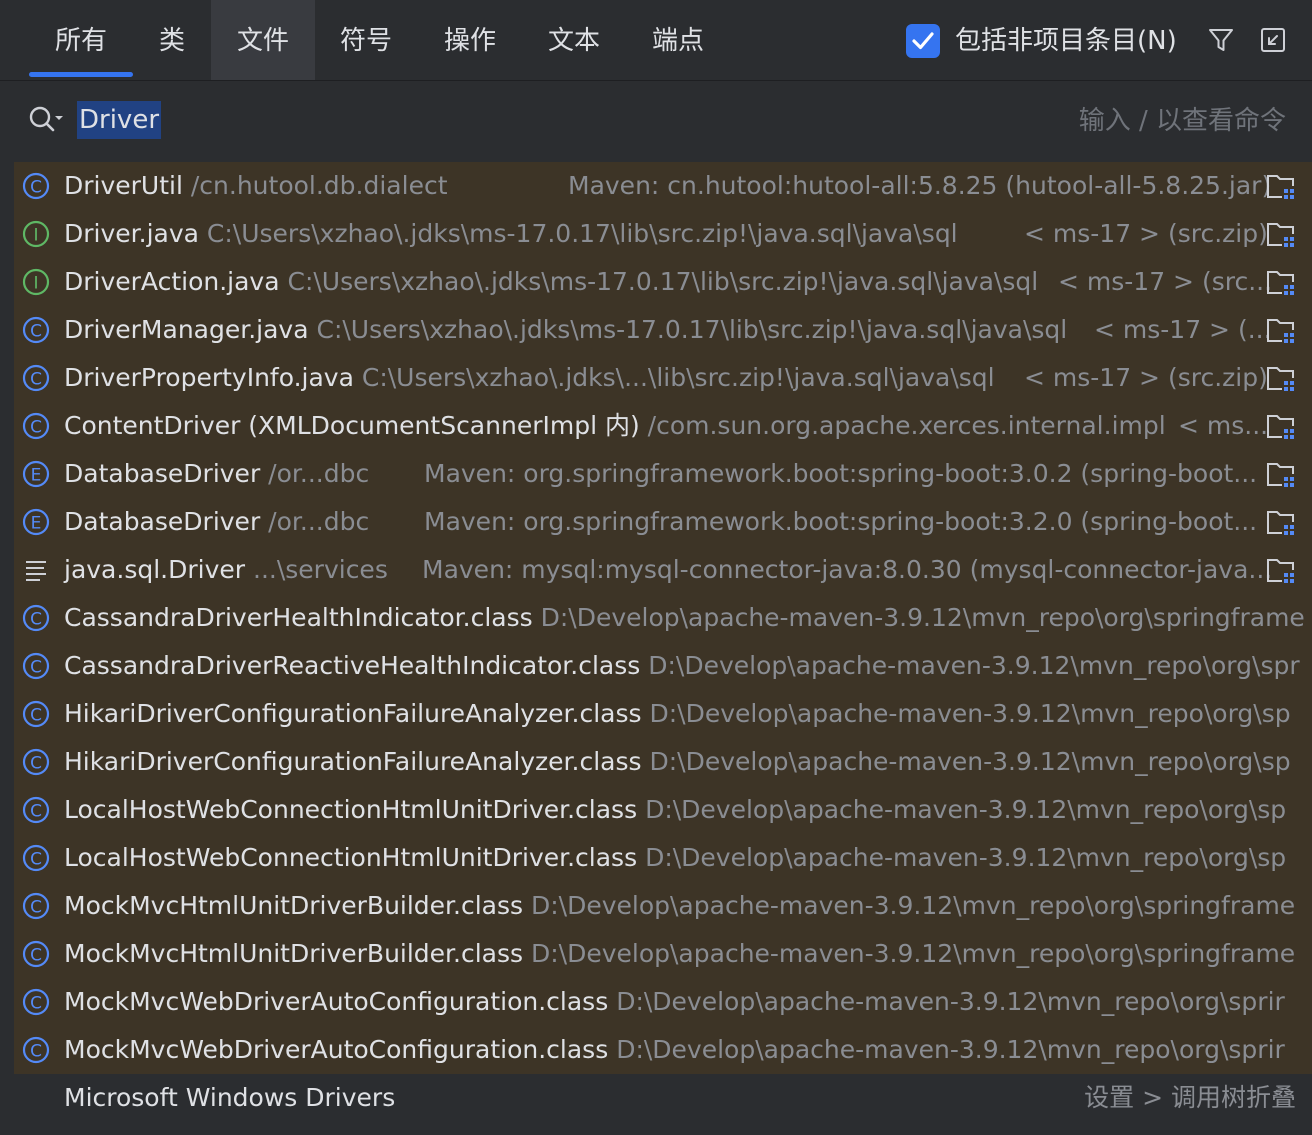  I want to click on filter-icon, so click(1221, 40).